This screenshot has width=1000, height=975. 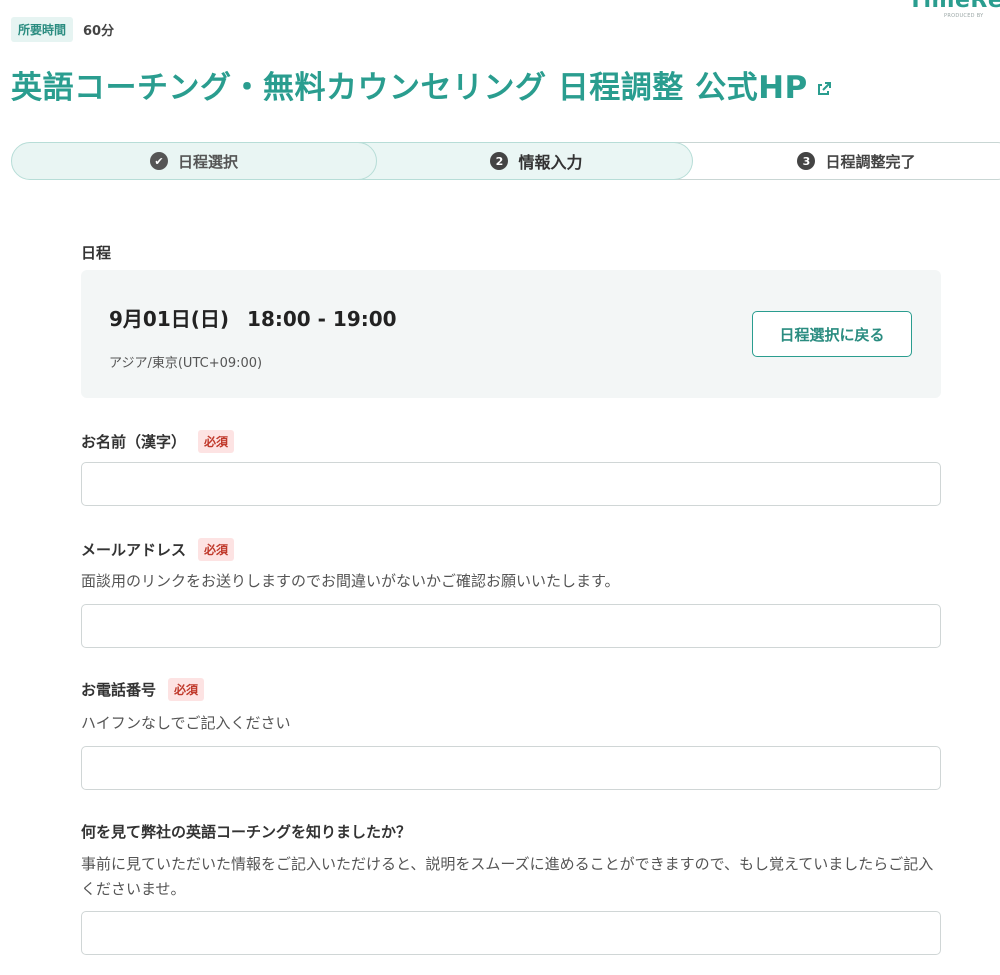 What do you see at coordinates (158, 161) in the screenshot?
I see `check-circle-icon: ✔` at bounding box center [158, 161].